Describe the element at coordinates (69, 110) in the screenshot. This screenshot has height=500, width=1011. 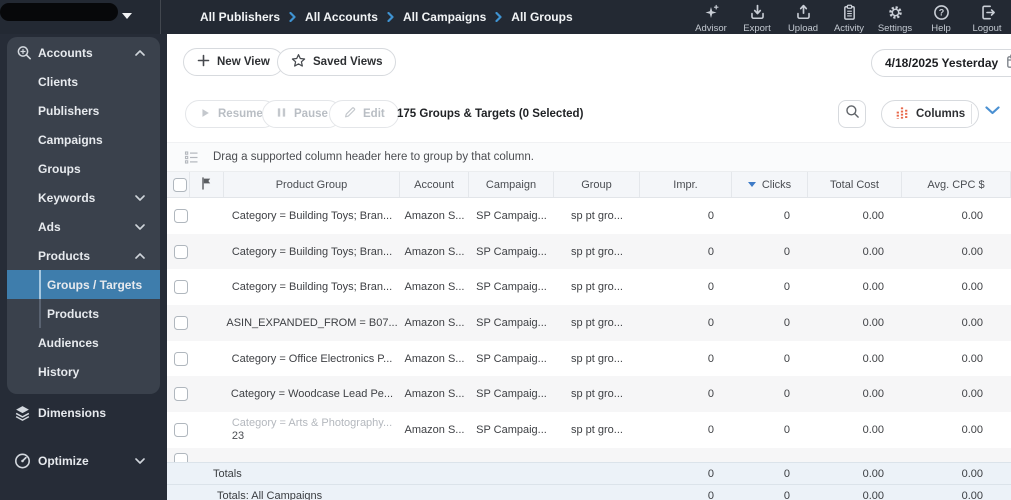
I see `sidebar-item-label: Publishers` at that location.